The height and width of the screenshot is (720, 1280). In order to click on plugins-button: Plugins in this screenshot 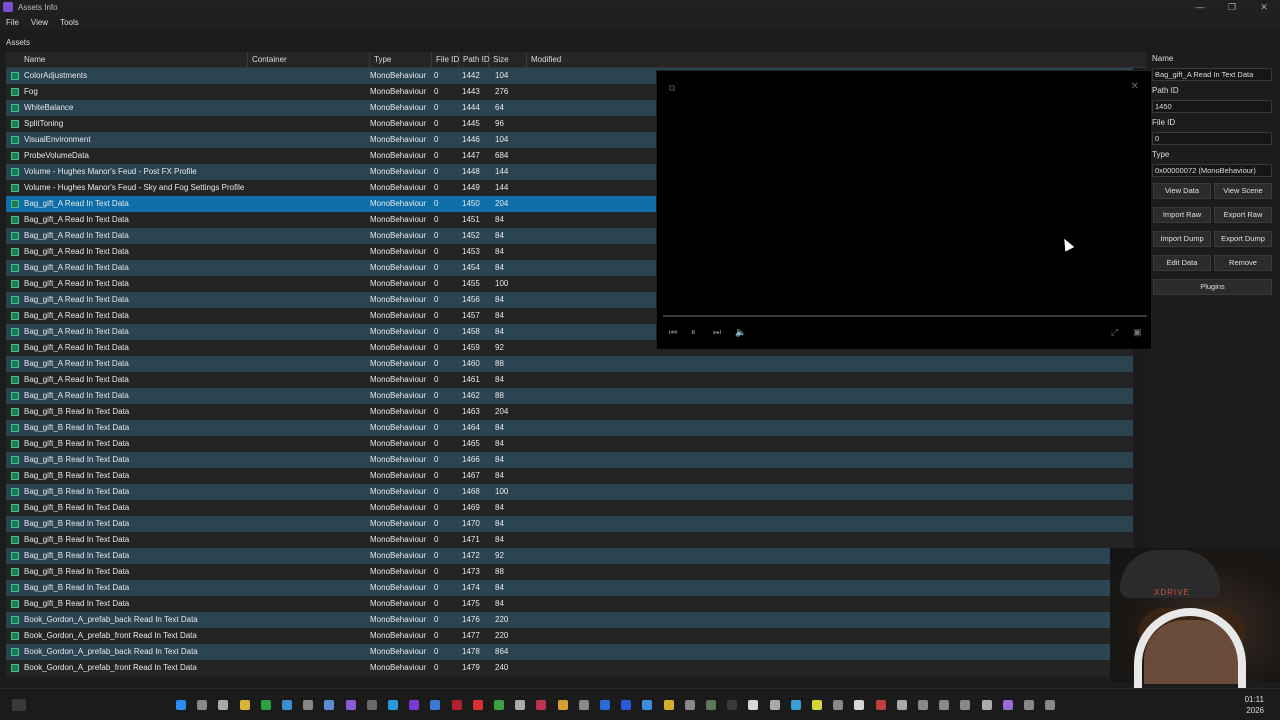, I will do `click(1212, 287)`.